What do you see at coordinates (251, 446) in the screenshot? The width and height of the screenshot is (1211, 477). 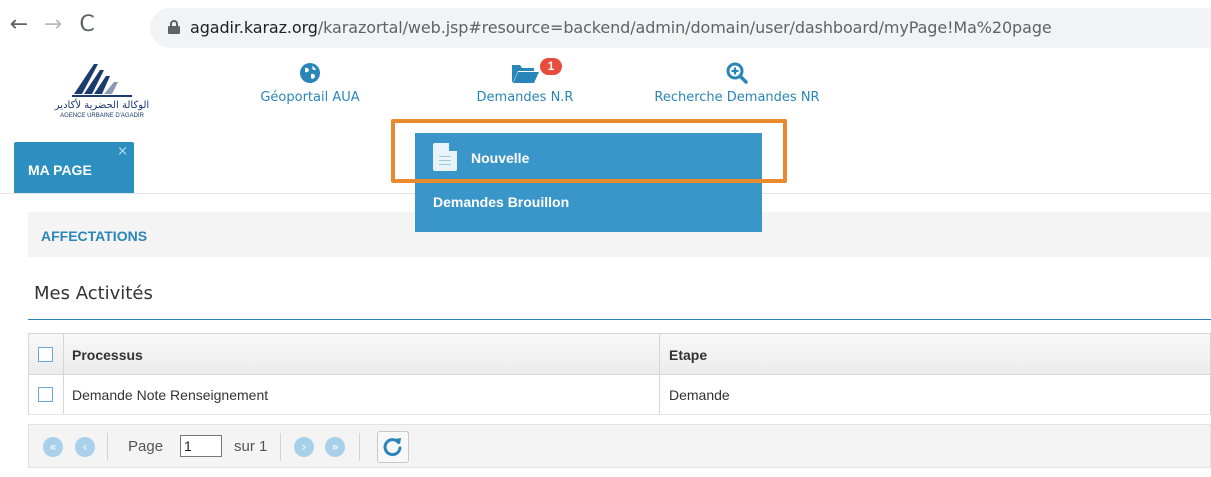 I see `page-count-label: sur 1` at bounding box center [251, 446].